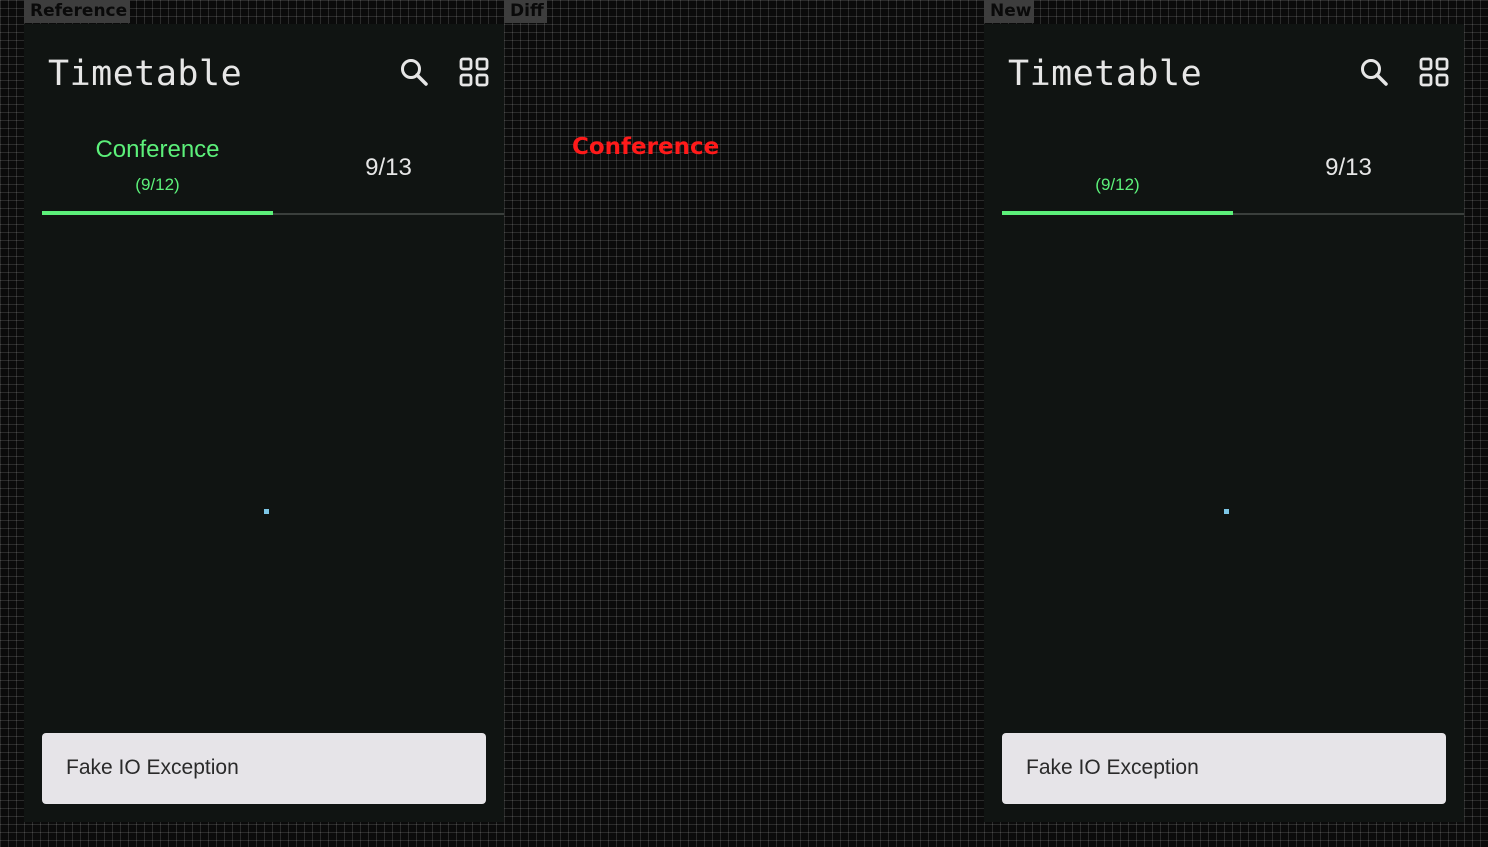  Describe the element at coordinates (157, 169) in the screenshot. I see `tab-conference: Conference (9/12)` at that location.